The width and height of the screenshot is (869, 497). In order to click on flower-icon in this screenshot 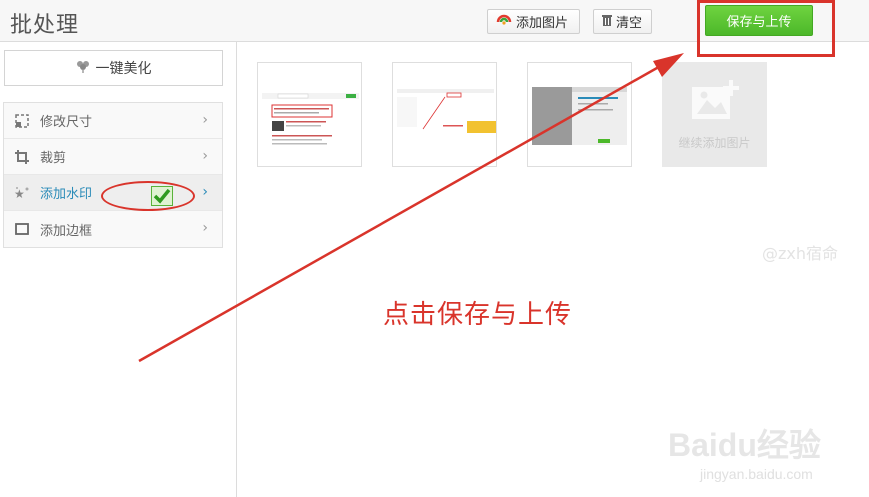, I will do `click(83, 68)`.